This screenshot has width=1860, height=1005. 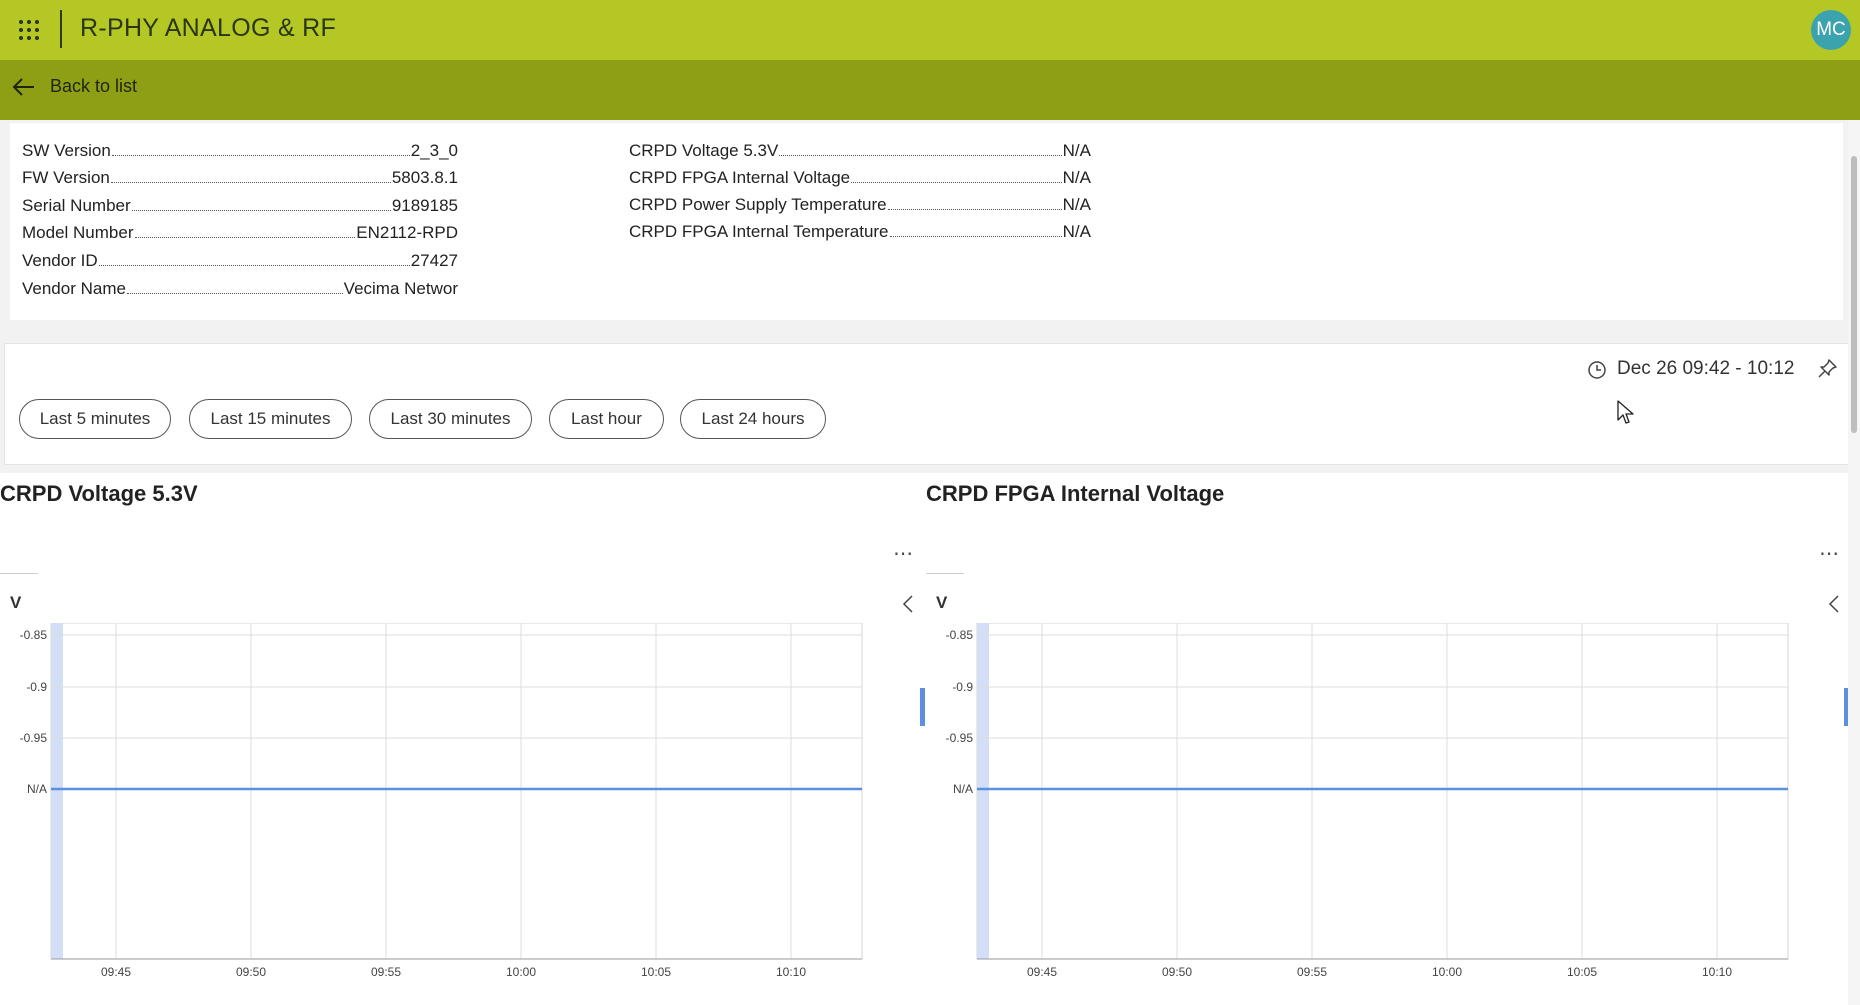 What do you see at coordinates (74, 288) in the screenshot?
I see `info-label: Vendor Name` at bounding box center [74, 288].